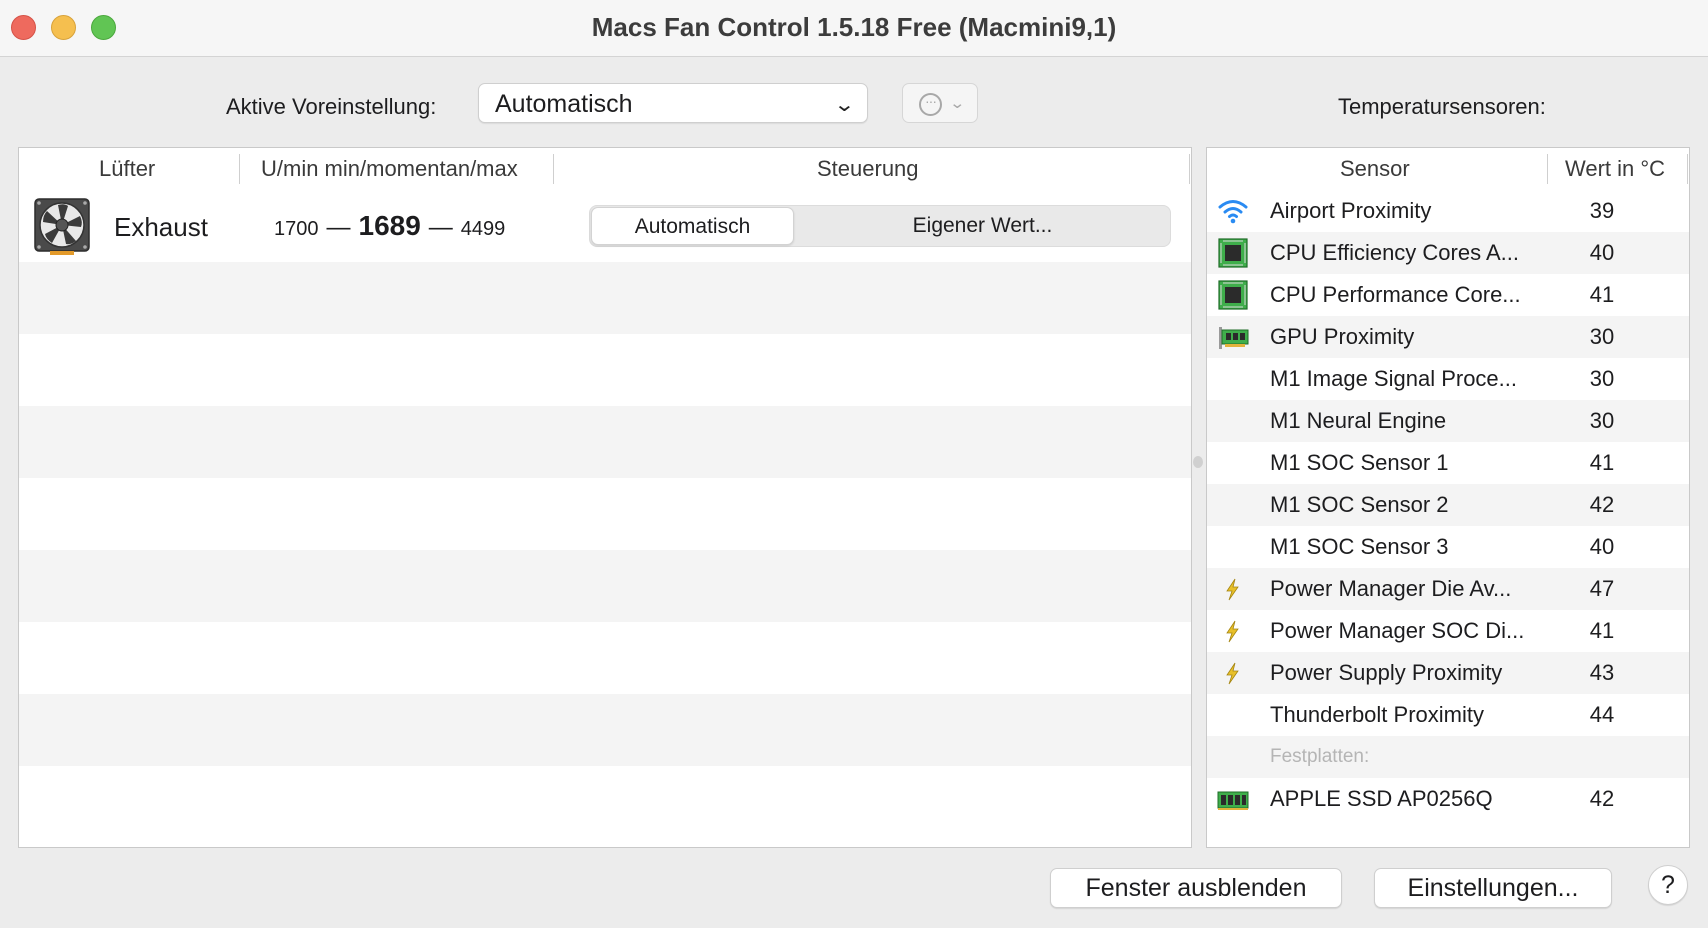 The image size is (1708, 928). What do you see at coordinates (1602, 588) in the screenshot?
I see `sensor-value: 47` at bounding box center [1602, 588].